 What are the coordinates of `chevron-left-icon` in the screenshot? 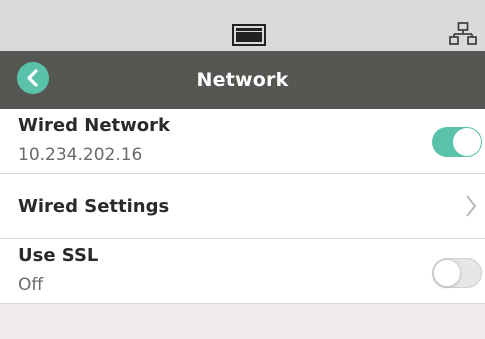 It's located at (32, 78).